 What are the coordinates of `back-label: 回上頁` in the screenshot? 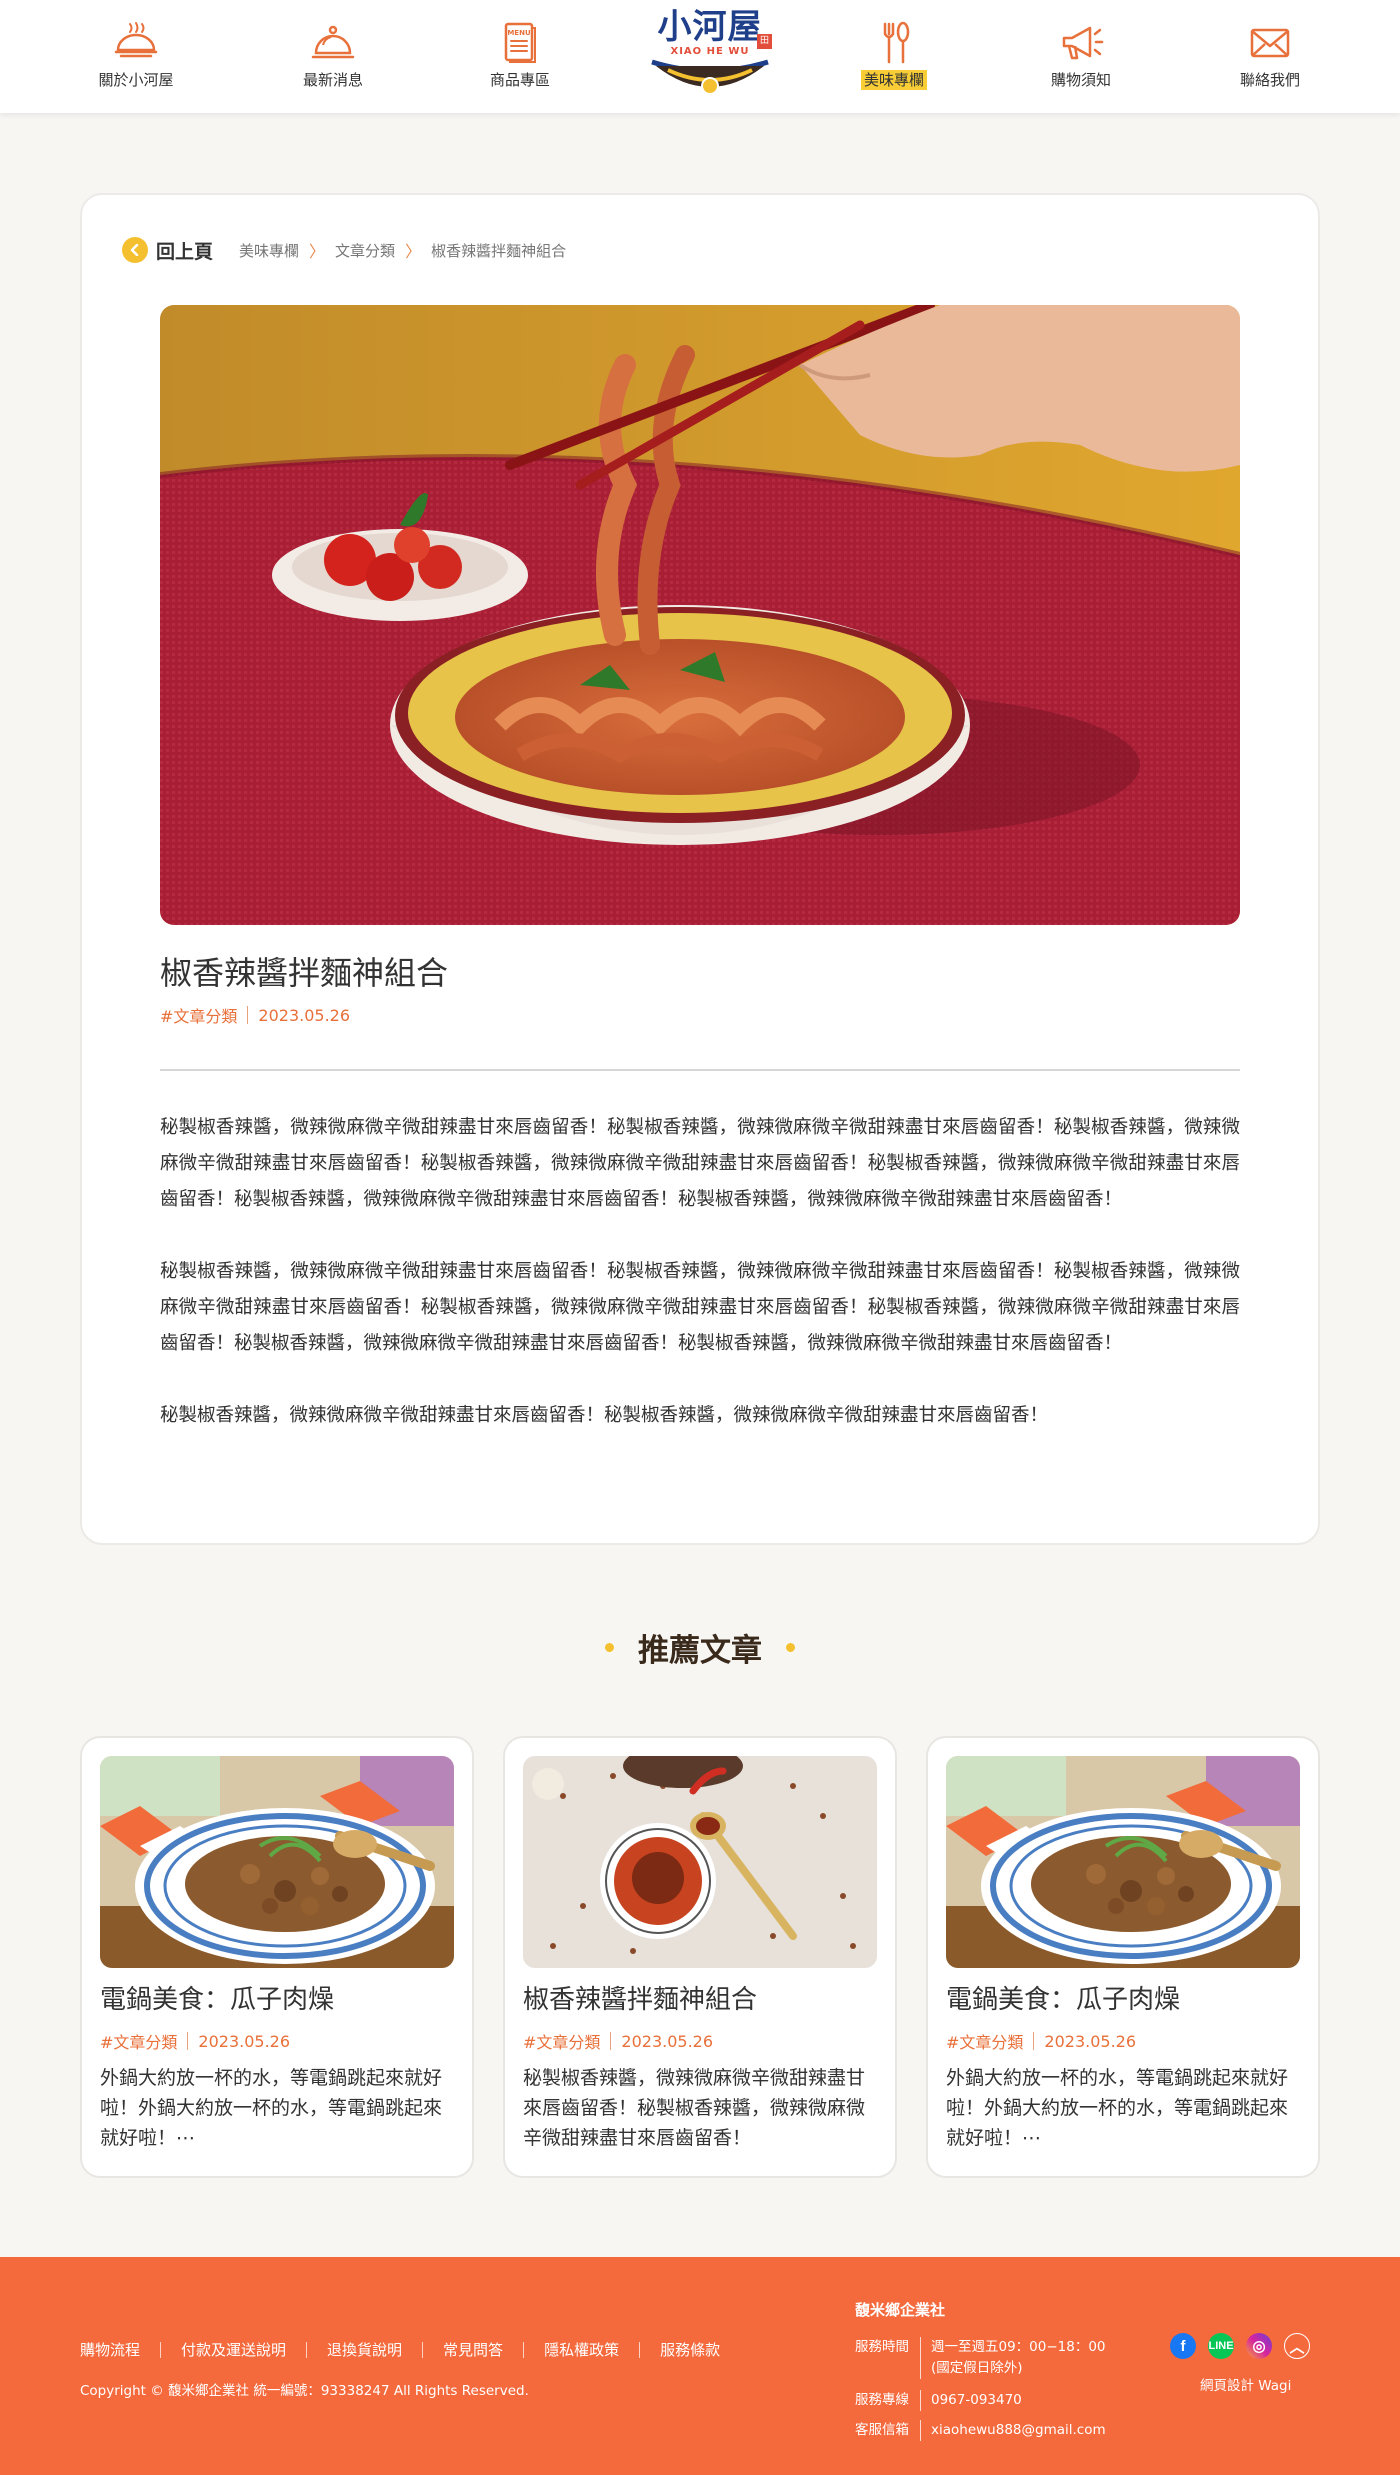 It's located at (185, 251).